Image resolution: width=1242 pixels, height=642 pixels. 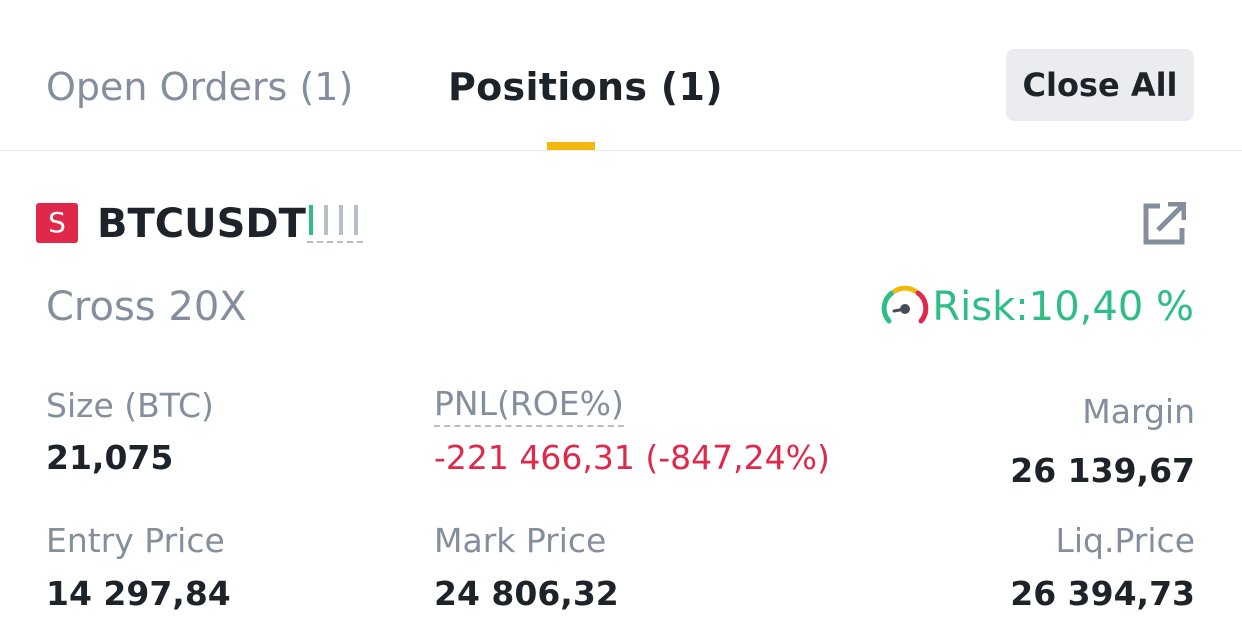 What do you see at coordinates (585, 87) in the screenshot?
I see `tab-positions: Positions (1)` at bounding box center [585, 87].